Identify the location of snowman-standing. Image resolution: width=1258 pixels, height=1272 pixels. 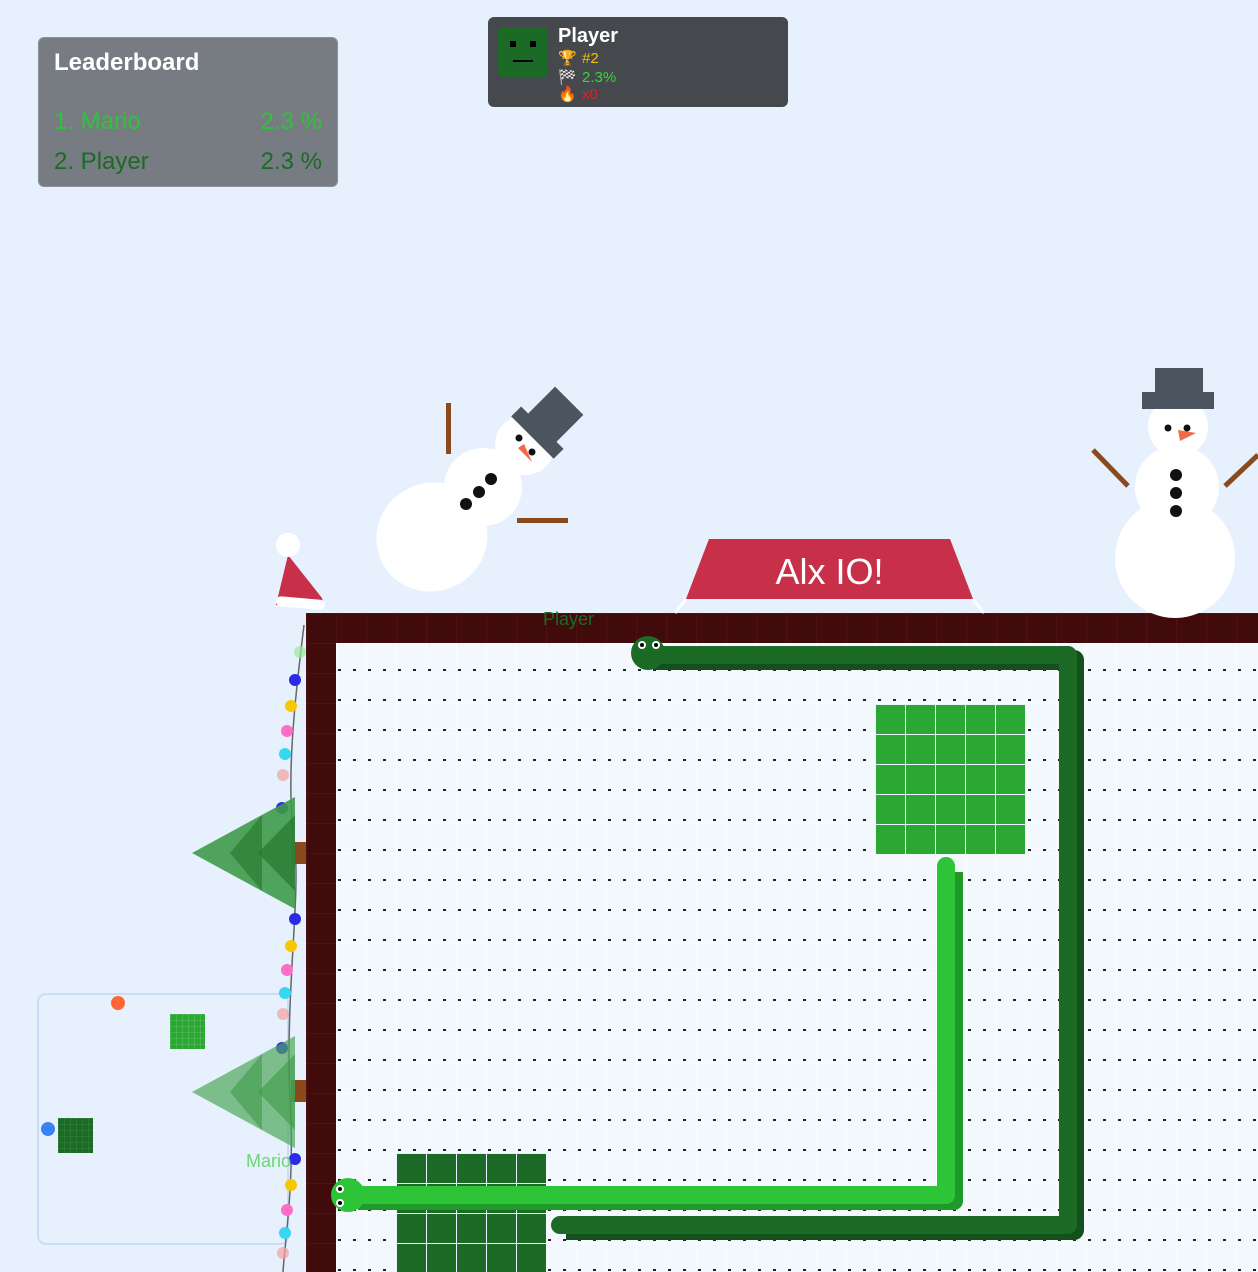
(1174, 493).